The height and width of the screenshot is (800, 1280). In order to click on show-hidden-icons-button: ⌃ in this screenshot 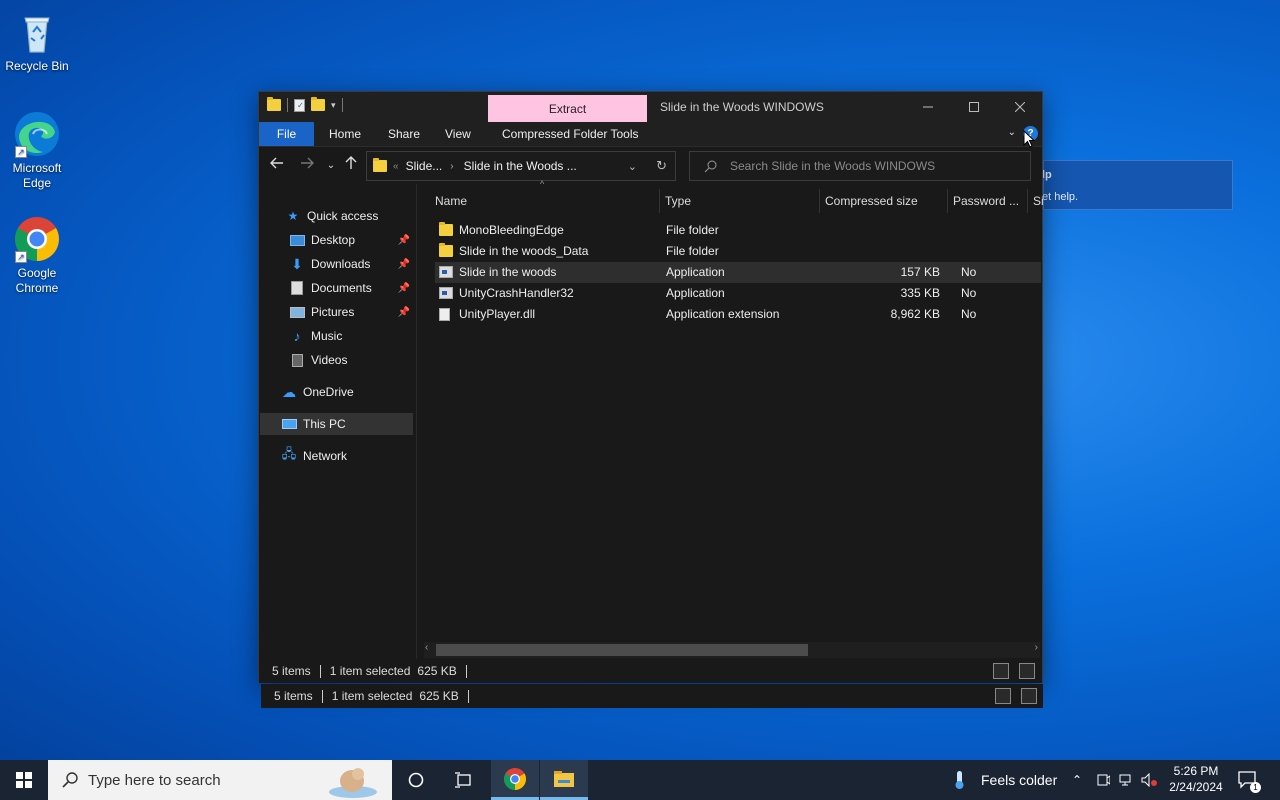, I will do `click(1077, 780)`.